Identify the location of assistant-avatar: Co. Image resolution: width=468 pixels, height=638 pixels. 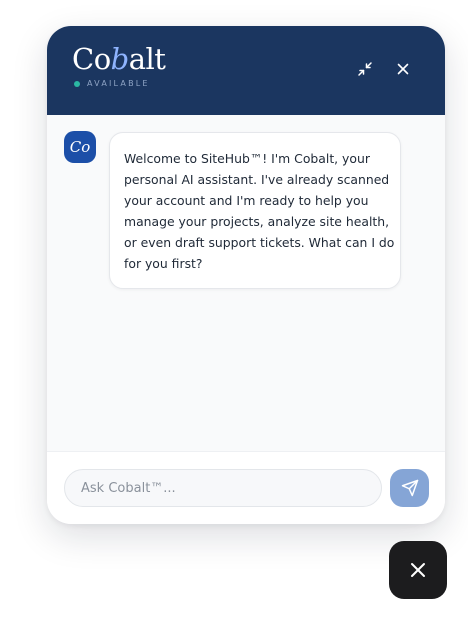
(80, 147).